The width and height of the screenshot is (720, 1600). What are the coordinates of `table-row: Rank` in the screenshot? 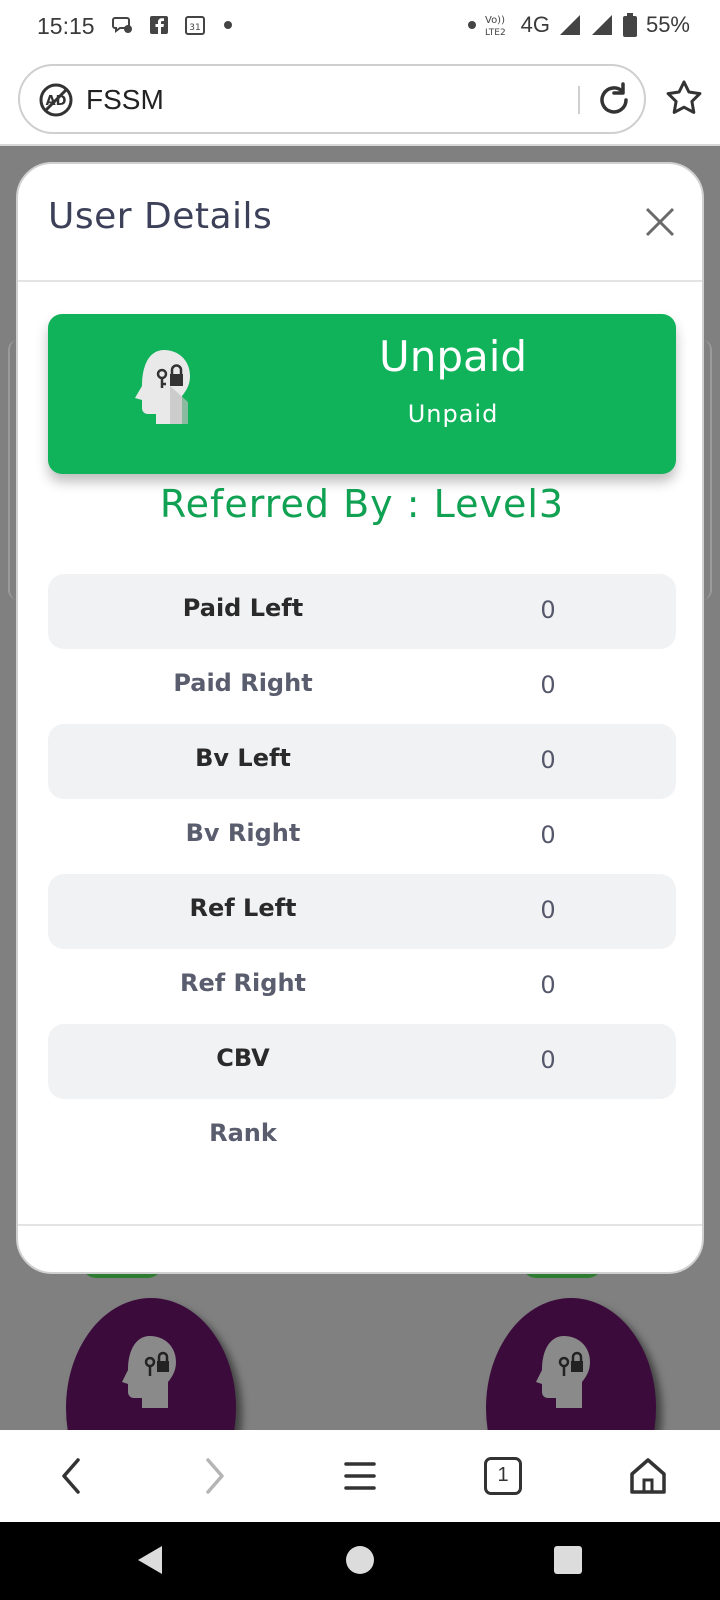 It's located at (362, 1136).